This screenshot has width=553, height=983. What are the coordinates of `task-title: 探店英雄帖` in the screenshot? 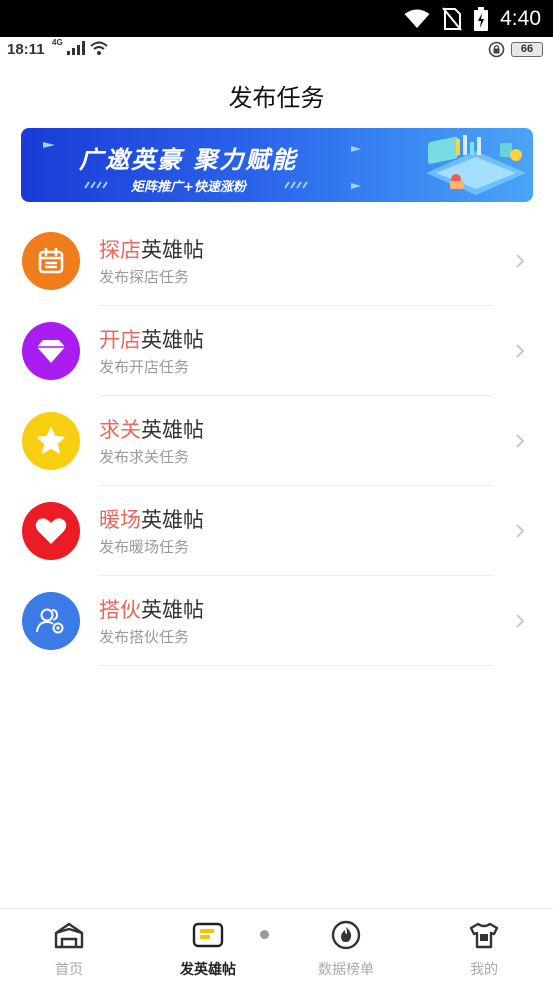 It's located at (151, 249).